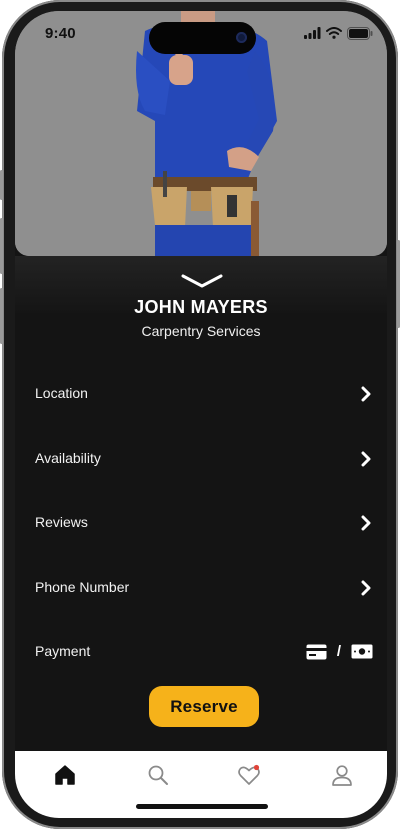 Image resolution: width=400 pixels, height=829 pixels. Describe the element at coordinates (362, 651) in the screenshot. I see `cash-icon` at that location.